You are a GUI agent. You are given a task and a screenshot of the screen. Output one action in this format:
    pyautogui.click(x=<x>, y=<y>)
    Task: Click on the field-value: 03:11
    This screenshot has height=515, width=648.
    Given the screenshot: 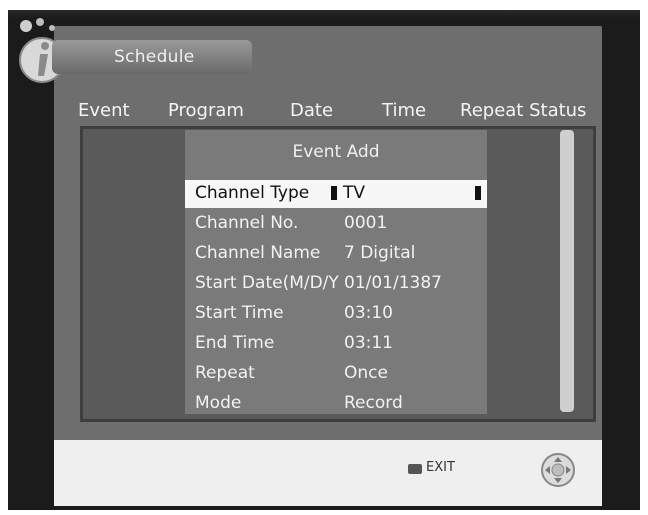 What is the action you would take?
    pyautogui.click(x=368, y=343)
    